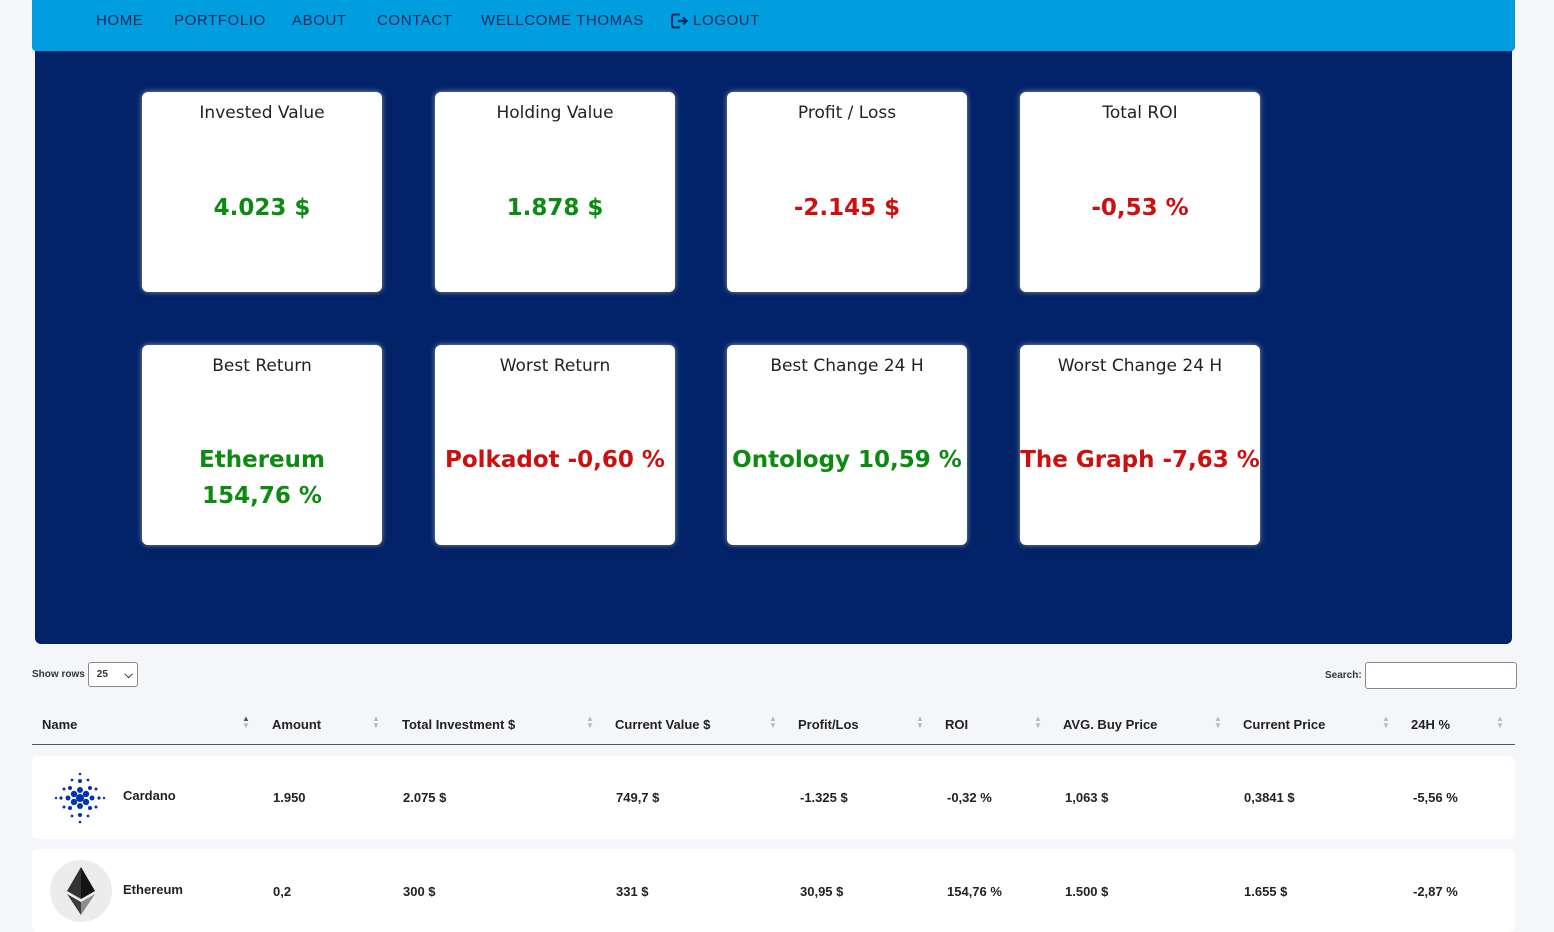 The width and height of the screenshot is (1554, 932). What do you see at coordinates (847, 208) in the screenshot?
I see `card-value: -2.145 $` at bounding box center [847, 208].